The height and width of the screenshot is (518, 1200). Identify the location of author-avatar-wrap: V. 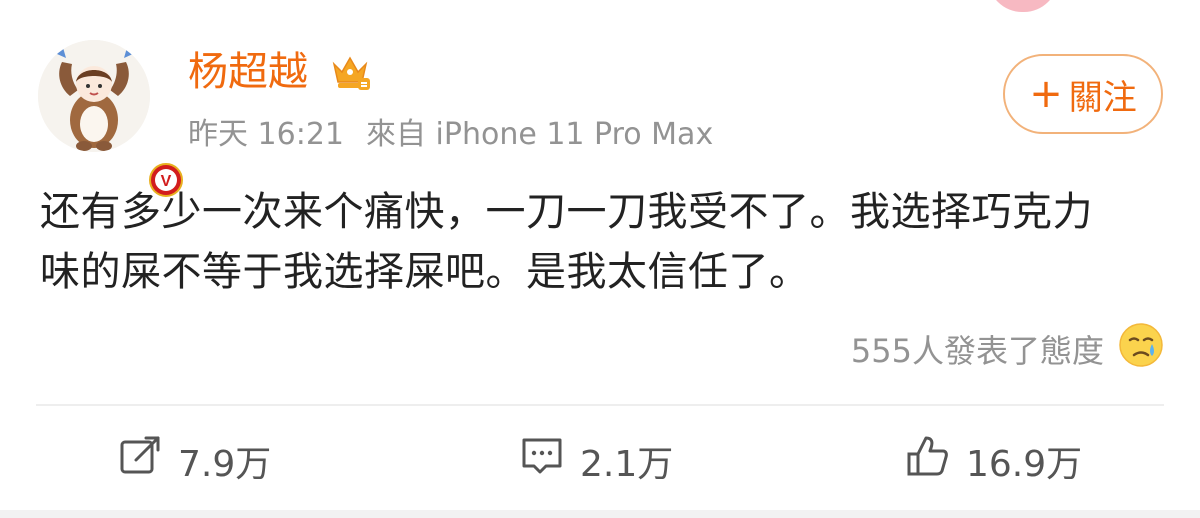
(112, 120).